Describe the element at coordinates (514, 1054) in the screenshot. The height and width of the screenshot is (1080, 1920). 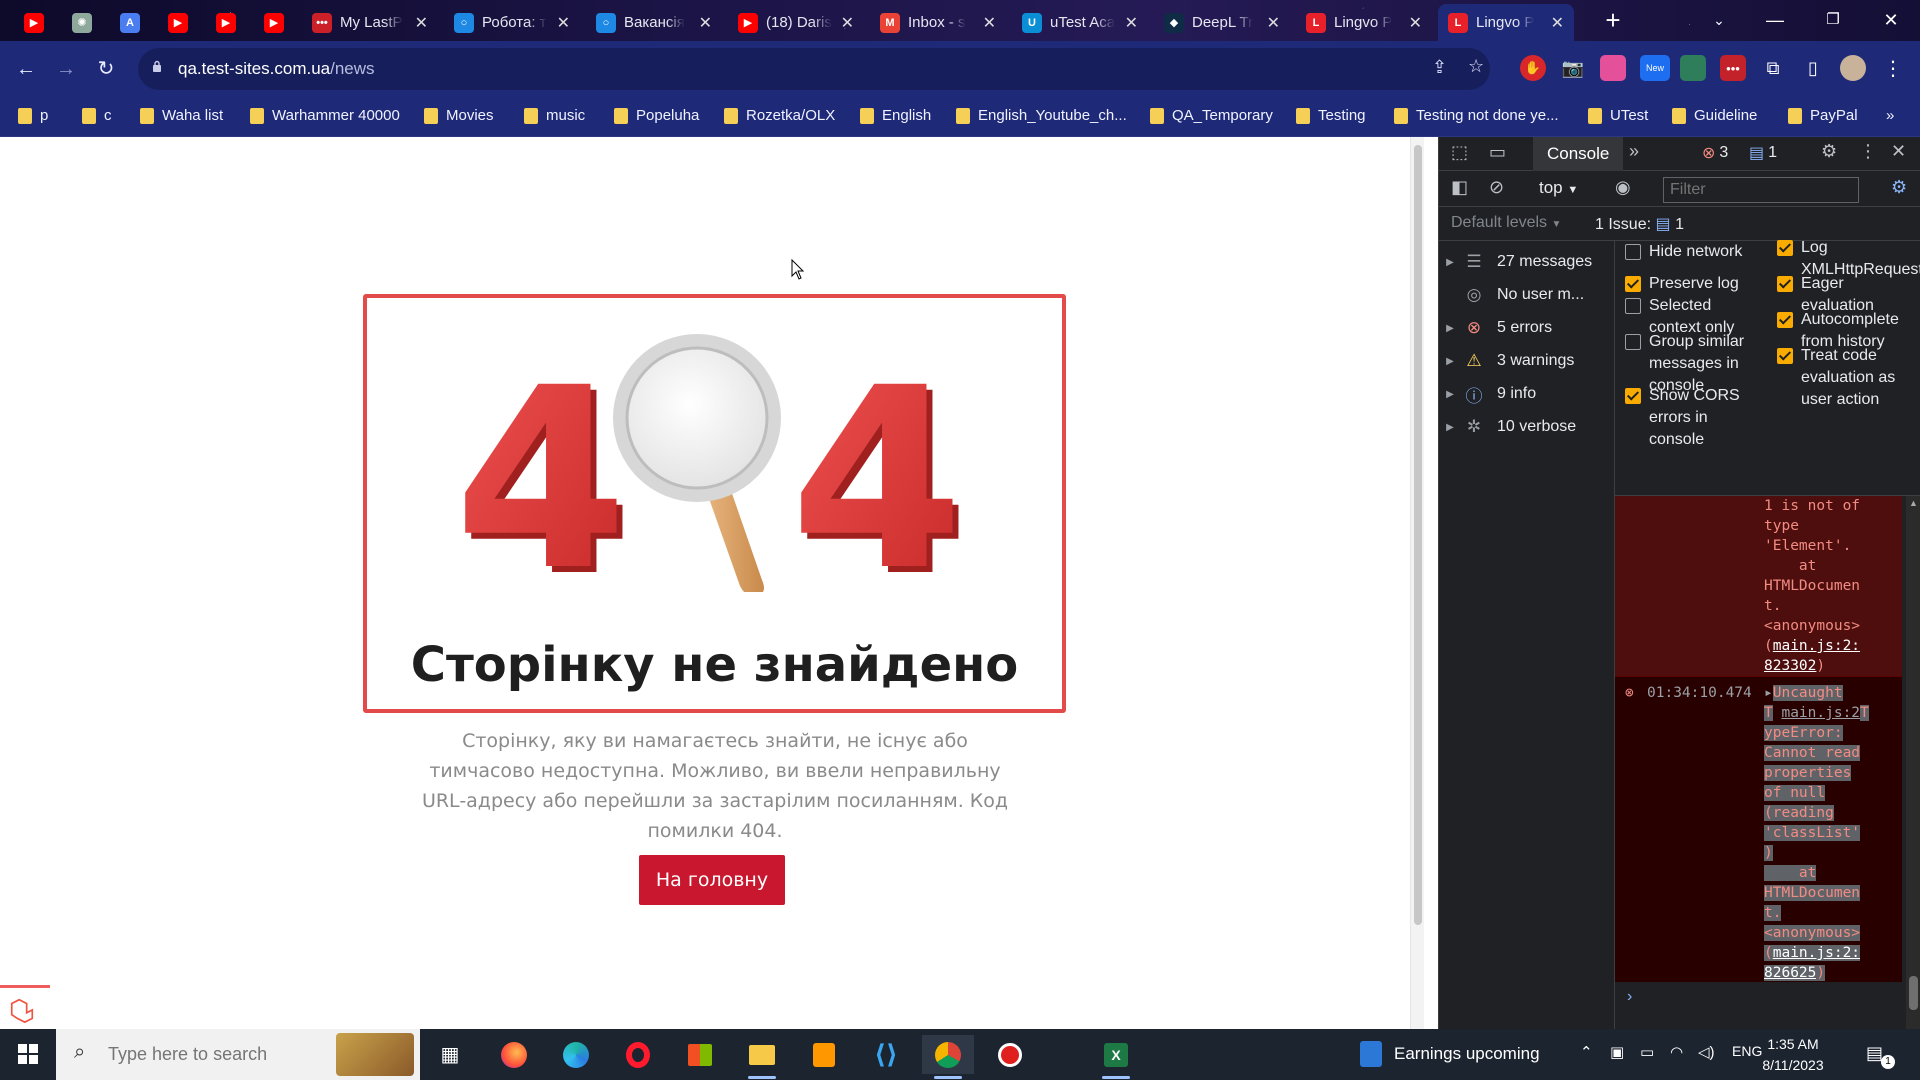
I see `firefox-icon` at that location.